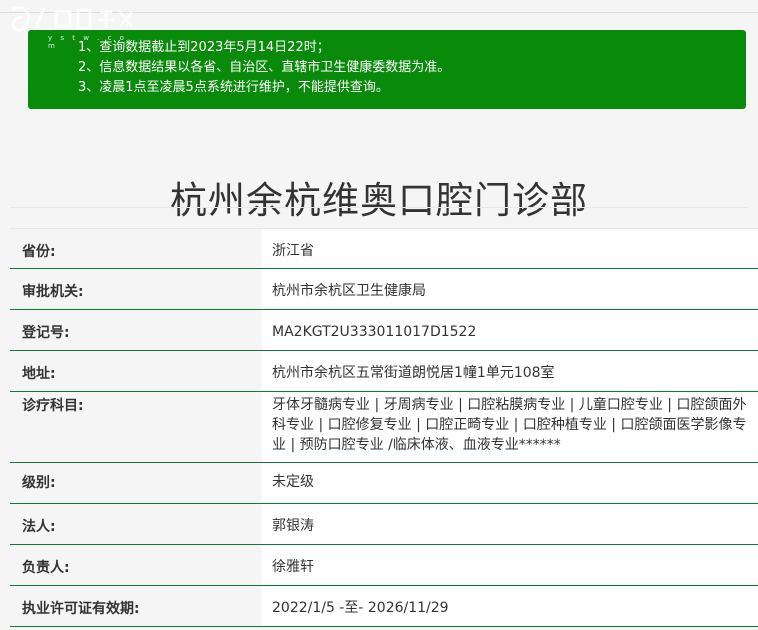 The width and height of the screenshot is (758, 630). I want to click on table-row-registration: 登记号: MA2KGT2U333011017D1522, so click(384, 330).